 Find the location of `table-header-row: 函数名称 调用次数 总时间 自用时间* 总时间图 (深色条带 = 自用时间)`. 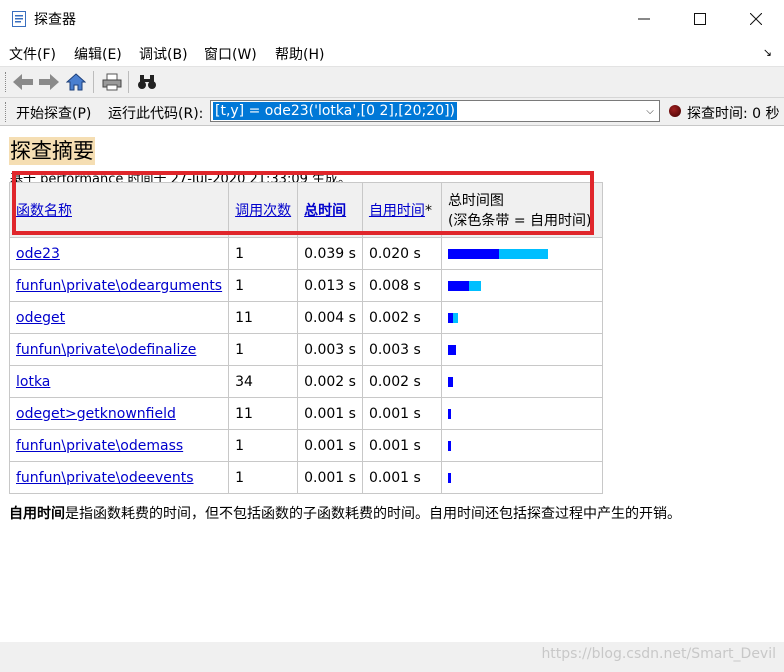

table-header-row: 函数名称 调用次数 总时间 自用时间* 总时间图 (深色条带 = 自用时间) is located at coordinates (305, 210).